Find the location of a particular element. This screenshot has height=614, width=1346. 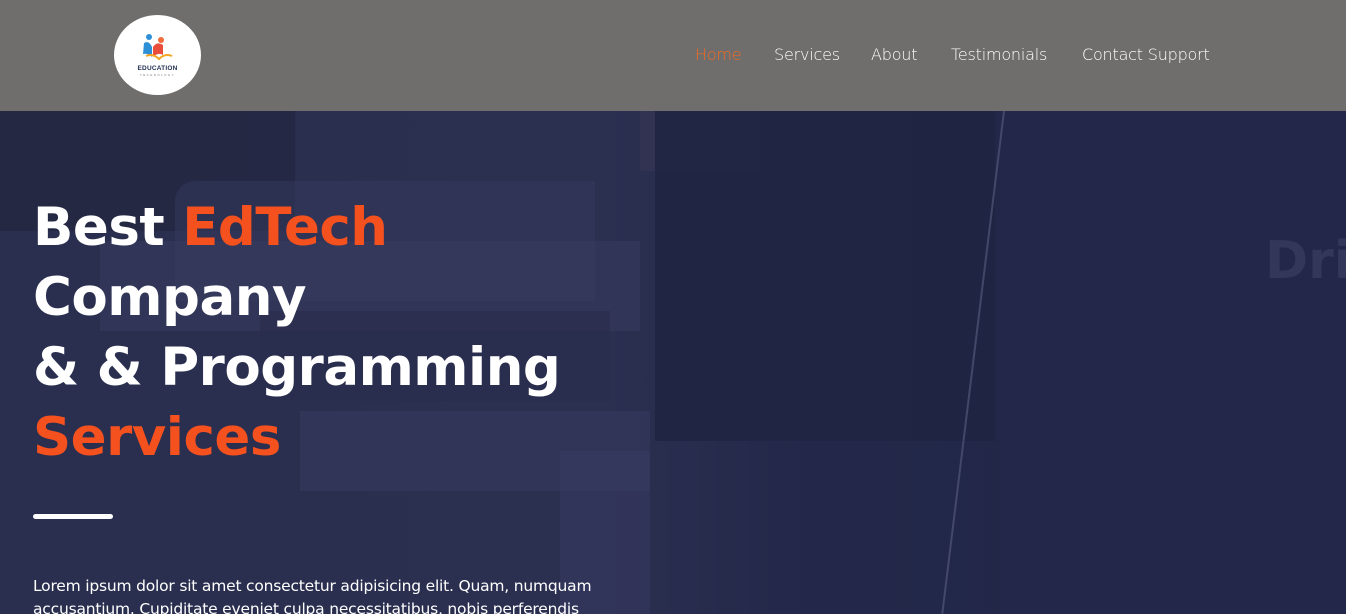

hero-background-text: Dri is located at coordinates (1305, 261).